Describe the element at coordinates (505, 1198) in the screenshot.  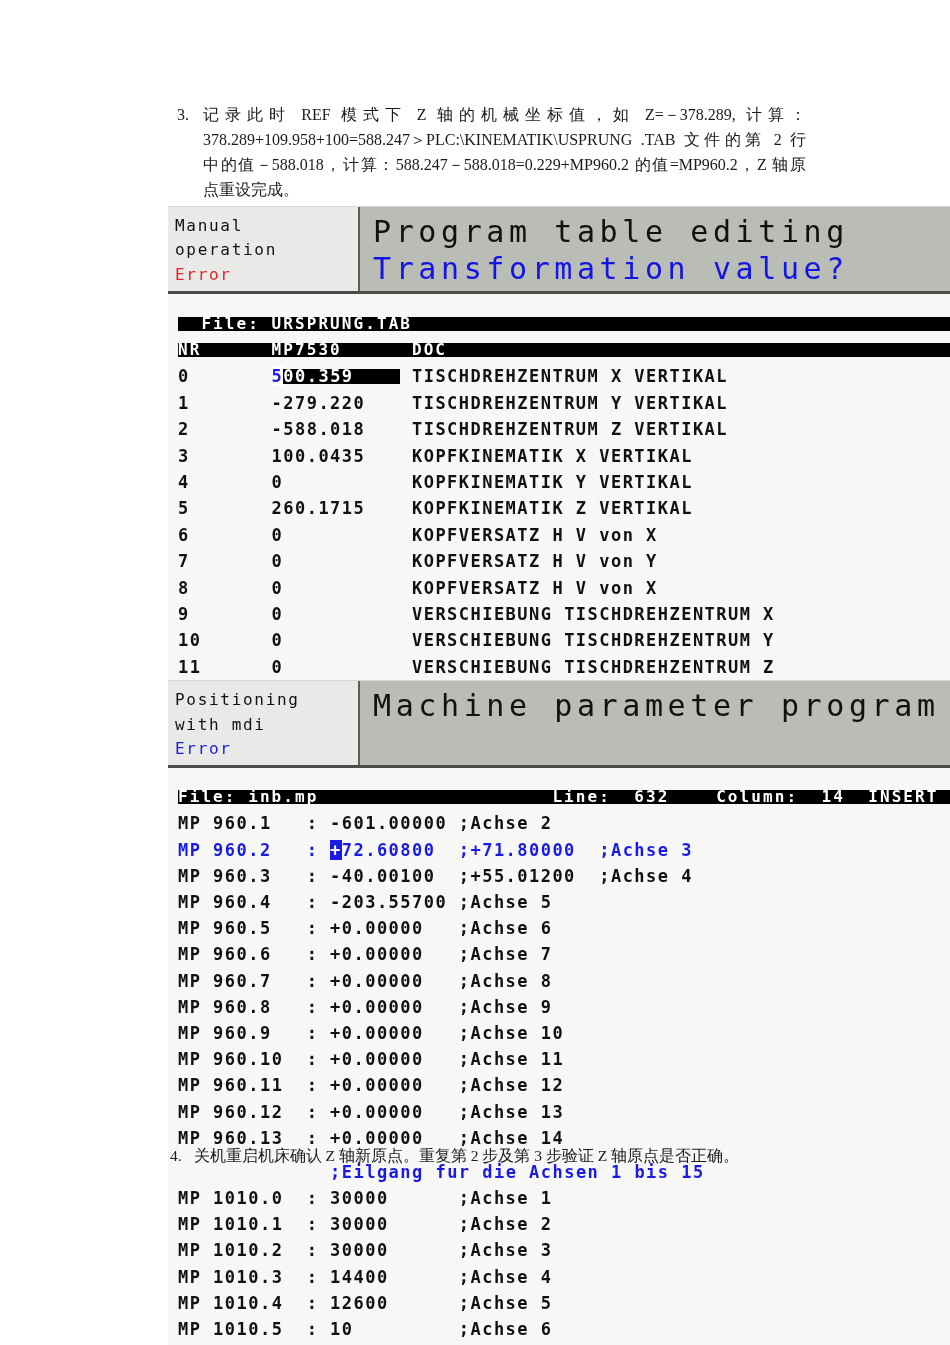
I see `comment-text: ;Achse 1` at that location.